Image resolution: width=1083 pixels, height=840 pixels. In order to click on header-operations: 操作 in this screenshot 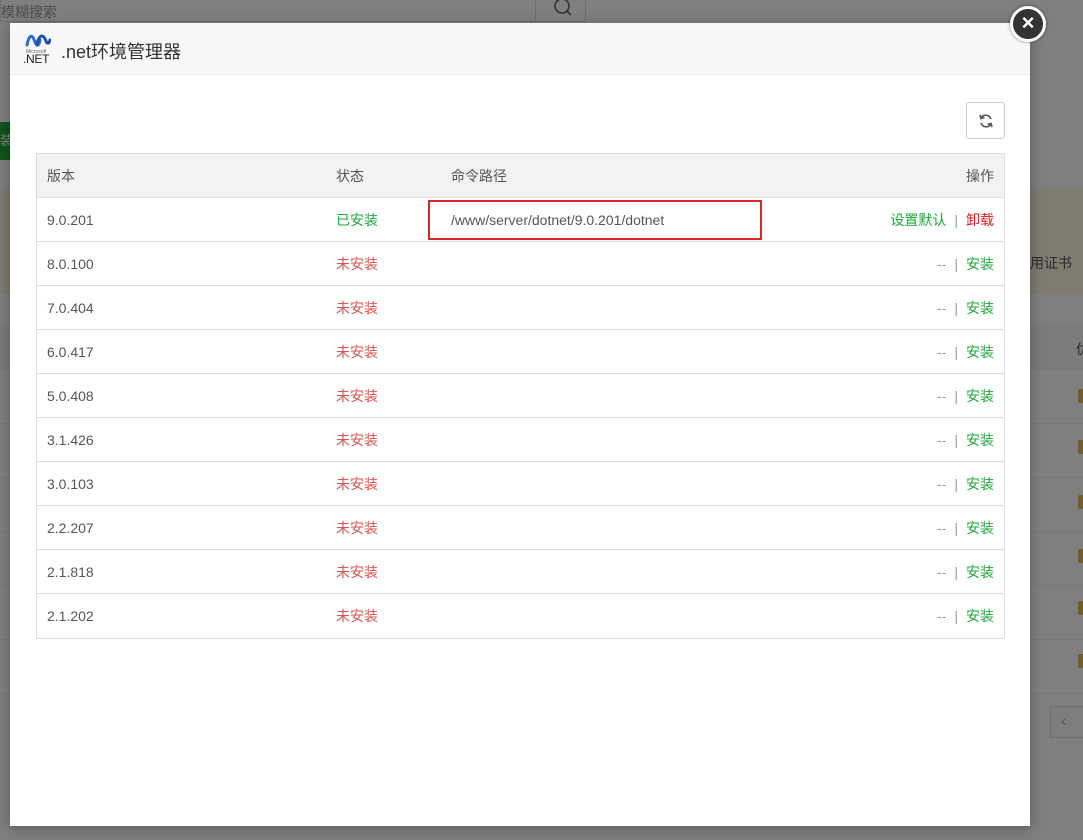, I will do `click(980, 176)`.